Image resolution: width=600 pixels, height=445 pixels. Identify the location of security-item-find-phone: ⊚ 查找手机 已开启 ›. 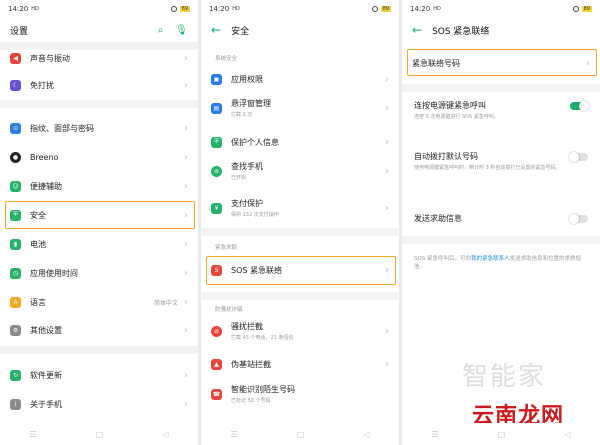
(300, 171).